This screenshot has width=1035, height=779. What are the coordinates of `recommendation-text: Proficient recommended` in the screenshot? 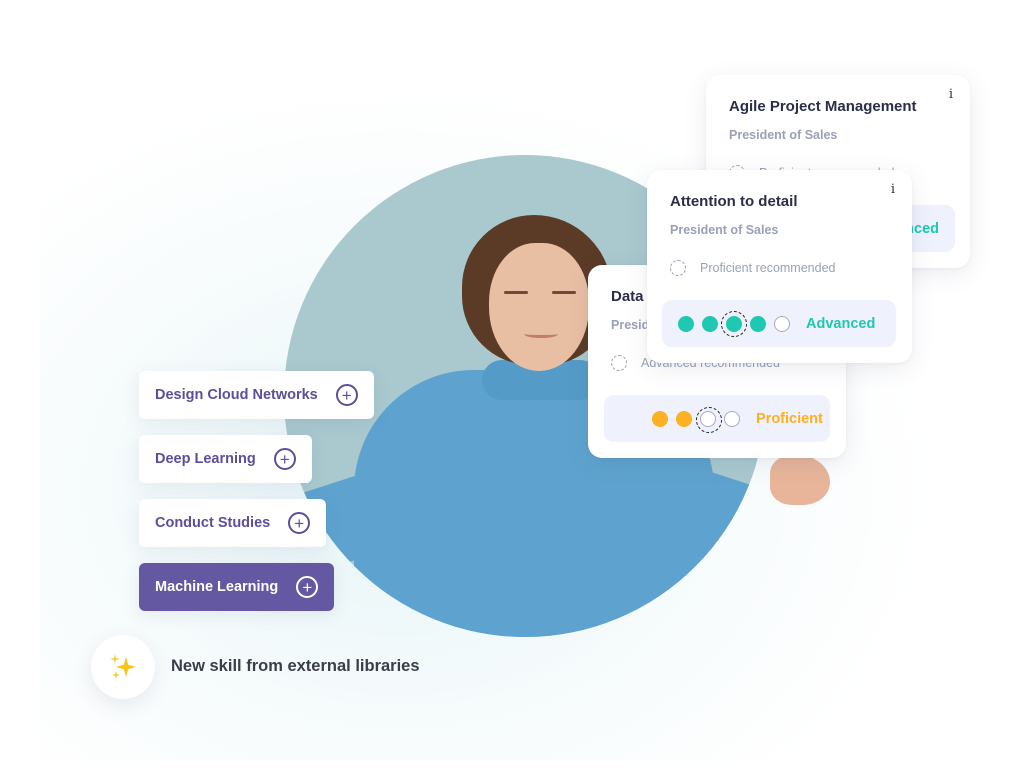 It's located at (768, 268).